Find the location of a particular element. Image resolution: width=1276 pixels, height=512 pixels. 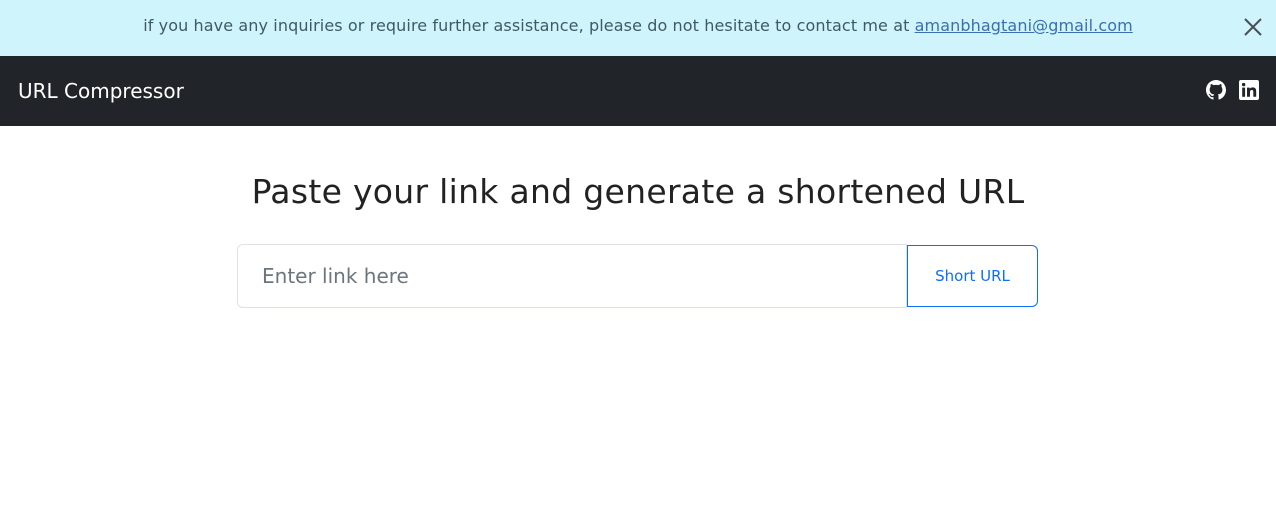

linkedin-icon is located at coordinates (1249, 90).